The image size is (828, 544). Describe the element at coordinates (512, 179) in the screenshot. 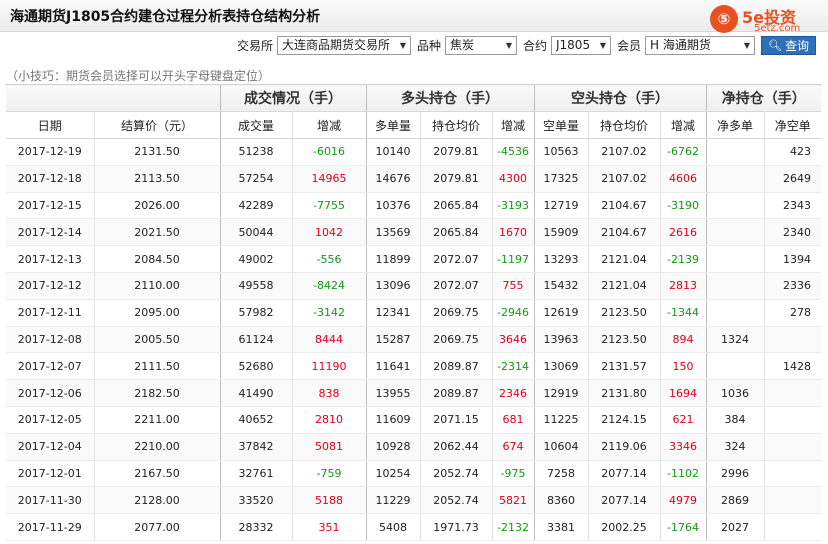

I see `cell-long-change: 4300` at that location.